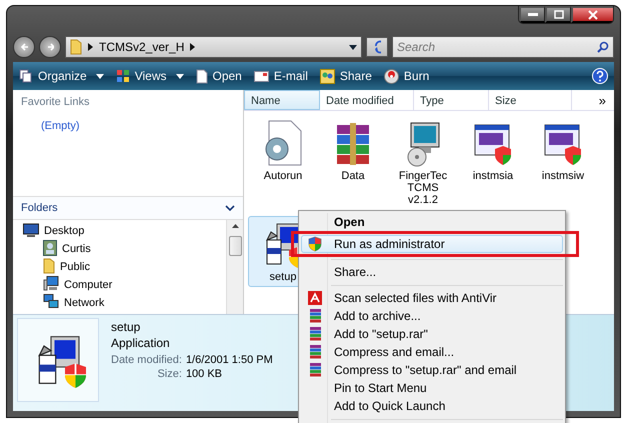 The width and height of the screenshot is (627, 423). Describe the element at coordinates (169, 374) in the screenshot. I see `field-label: Size:` at that location.